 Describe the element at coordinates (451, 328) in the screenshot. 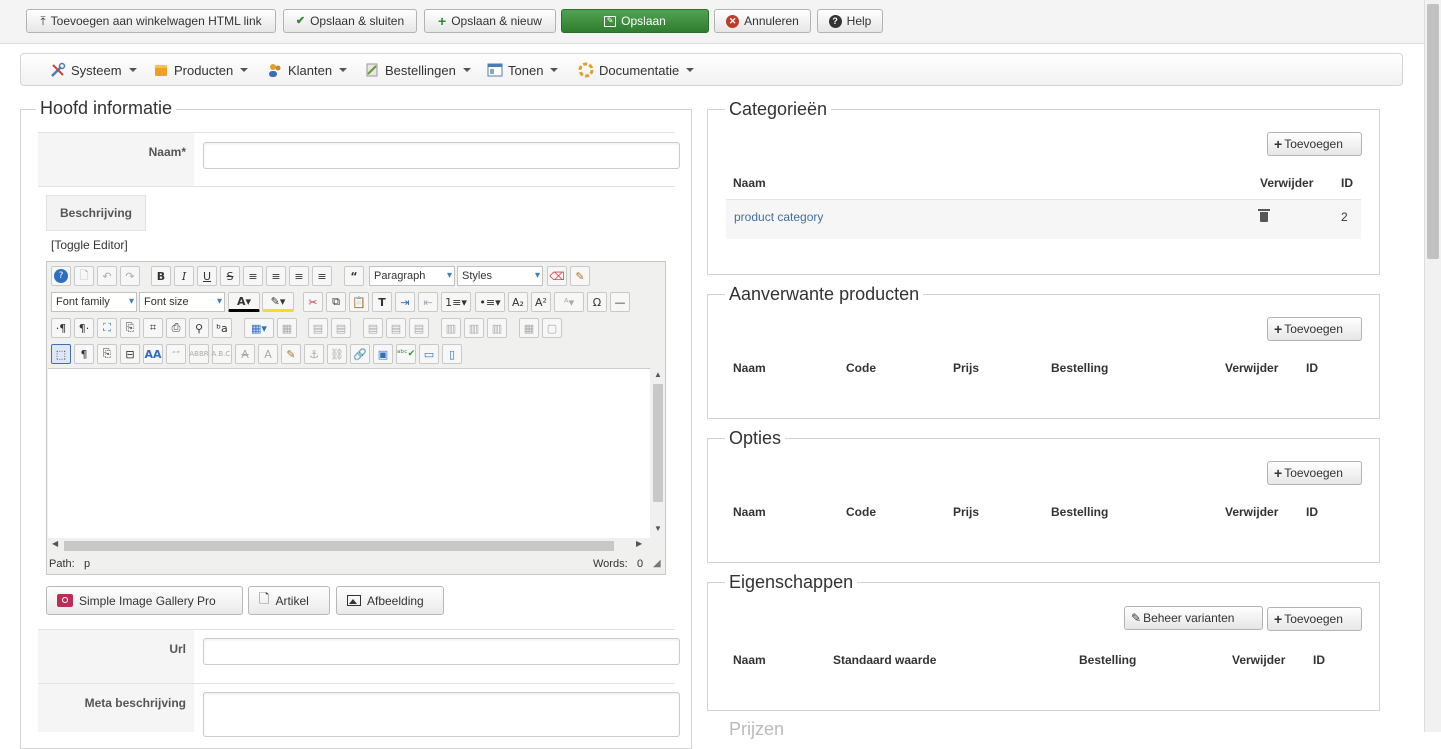

I see `insert-col-before-icon: ▥` at that location.